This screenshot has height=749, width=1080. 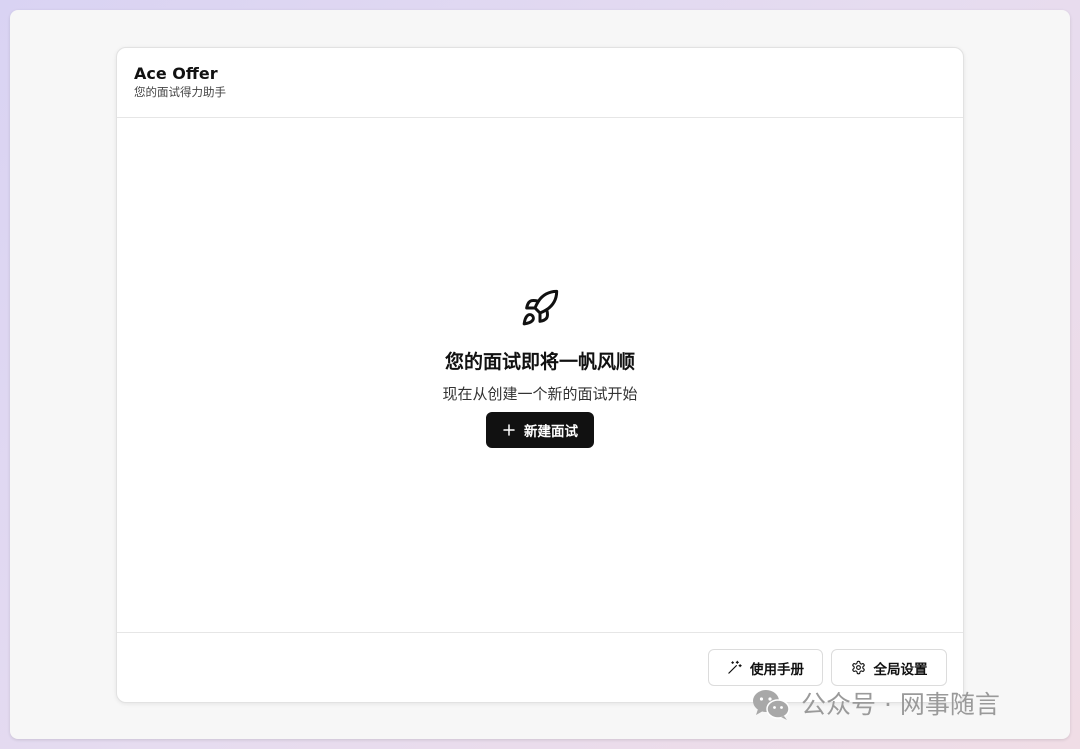 What do you see at coordinates (176, 73) in the screenshot?
I see `app-title: Ace Offer` at bounding box center [176, 73].